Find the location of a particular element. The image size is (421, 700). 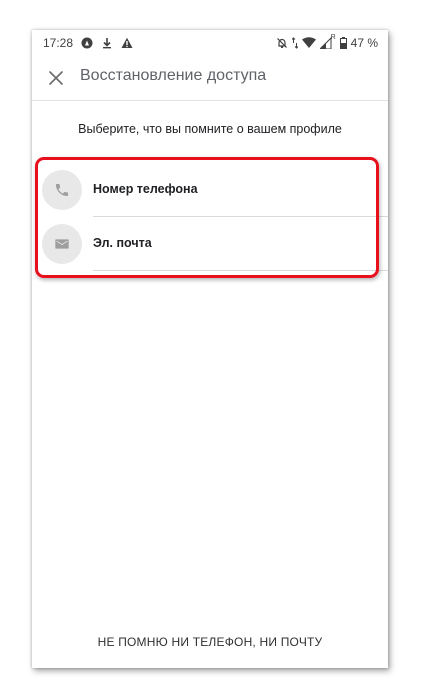

status-right: R 47 % is located at coordinates (327, 42).